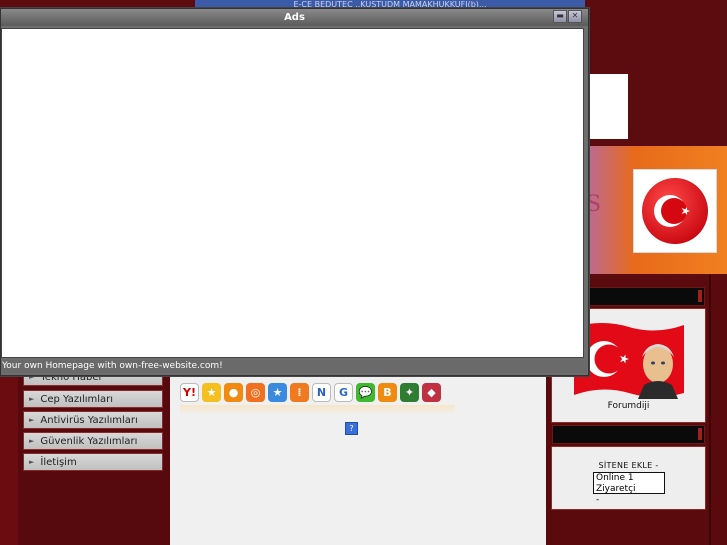 The image size is (727, 545). I want to click on chat-bubble-icon: 💬, so click(365, 392).